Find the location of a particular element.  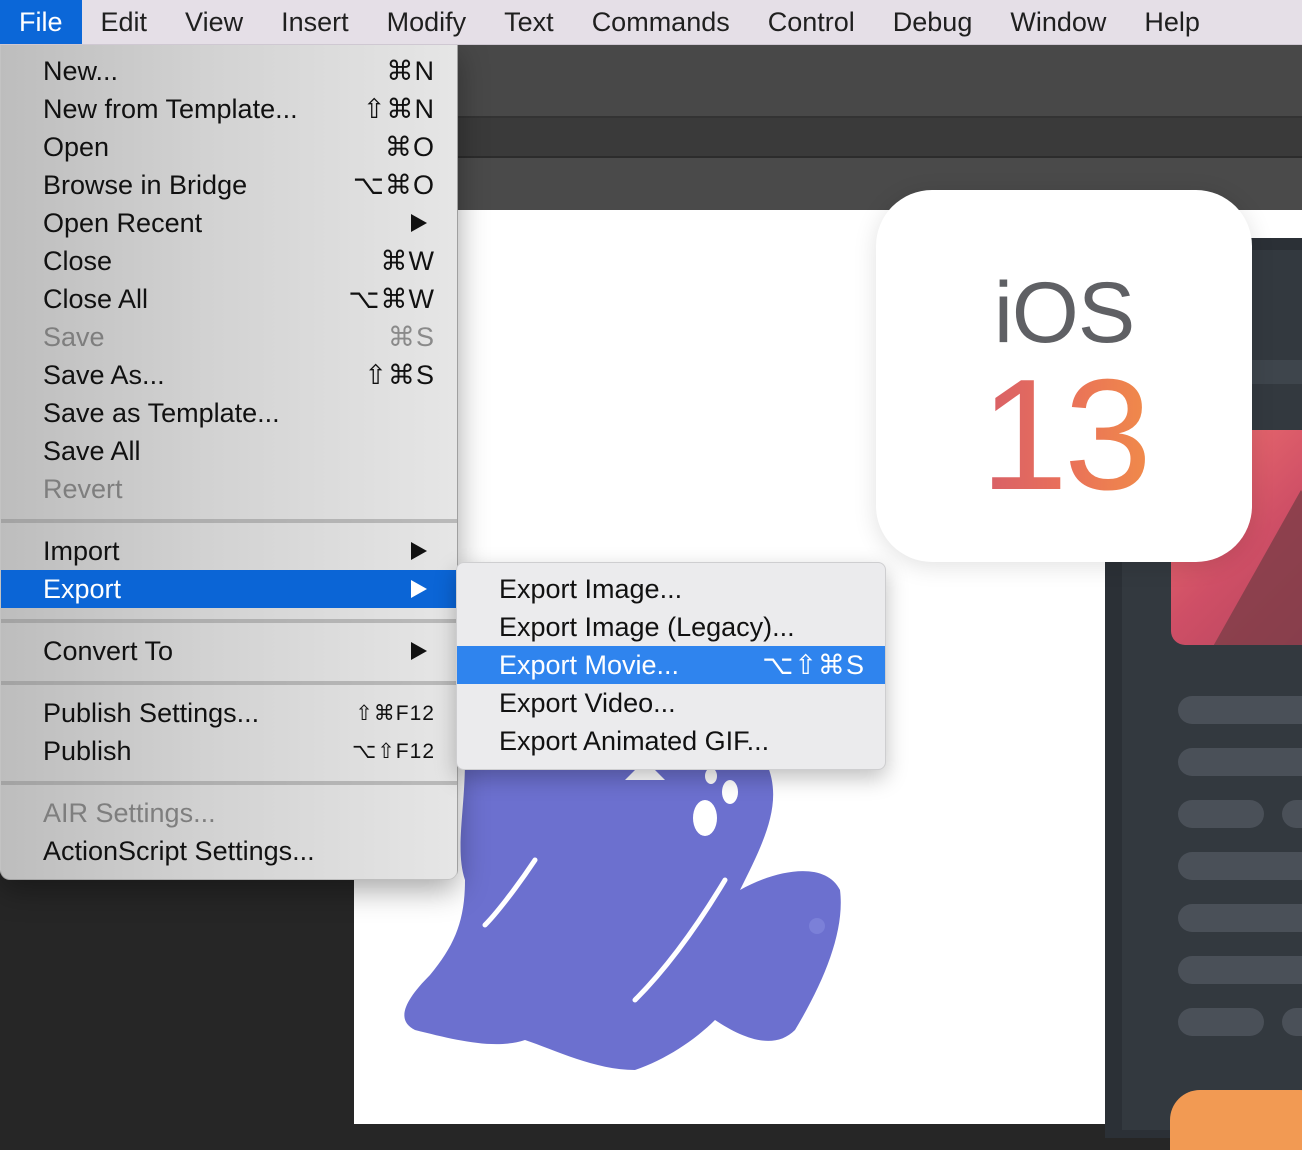

menu-item-label: Save is located at coordinates (74, 336).